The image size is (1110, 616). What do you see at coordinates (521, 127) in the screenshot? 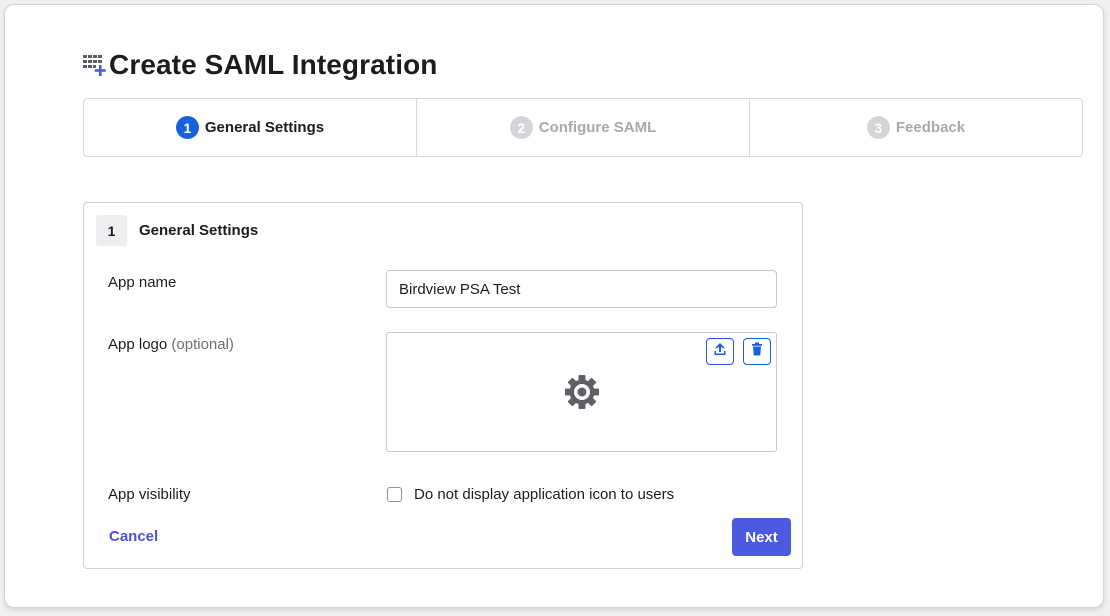
I see `step-number: 2` at bounding box center [521, 127].